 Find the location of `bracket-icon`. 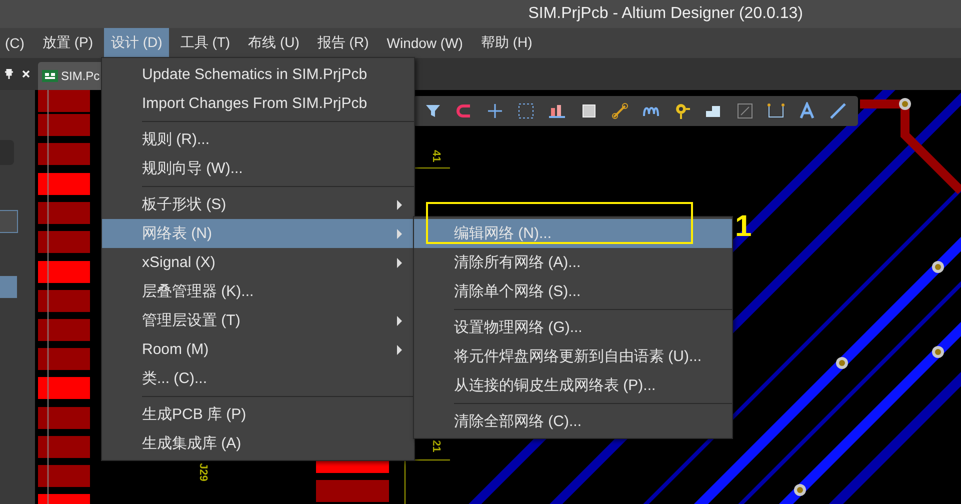

bracket-icon is located at coordinates (775, 111).